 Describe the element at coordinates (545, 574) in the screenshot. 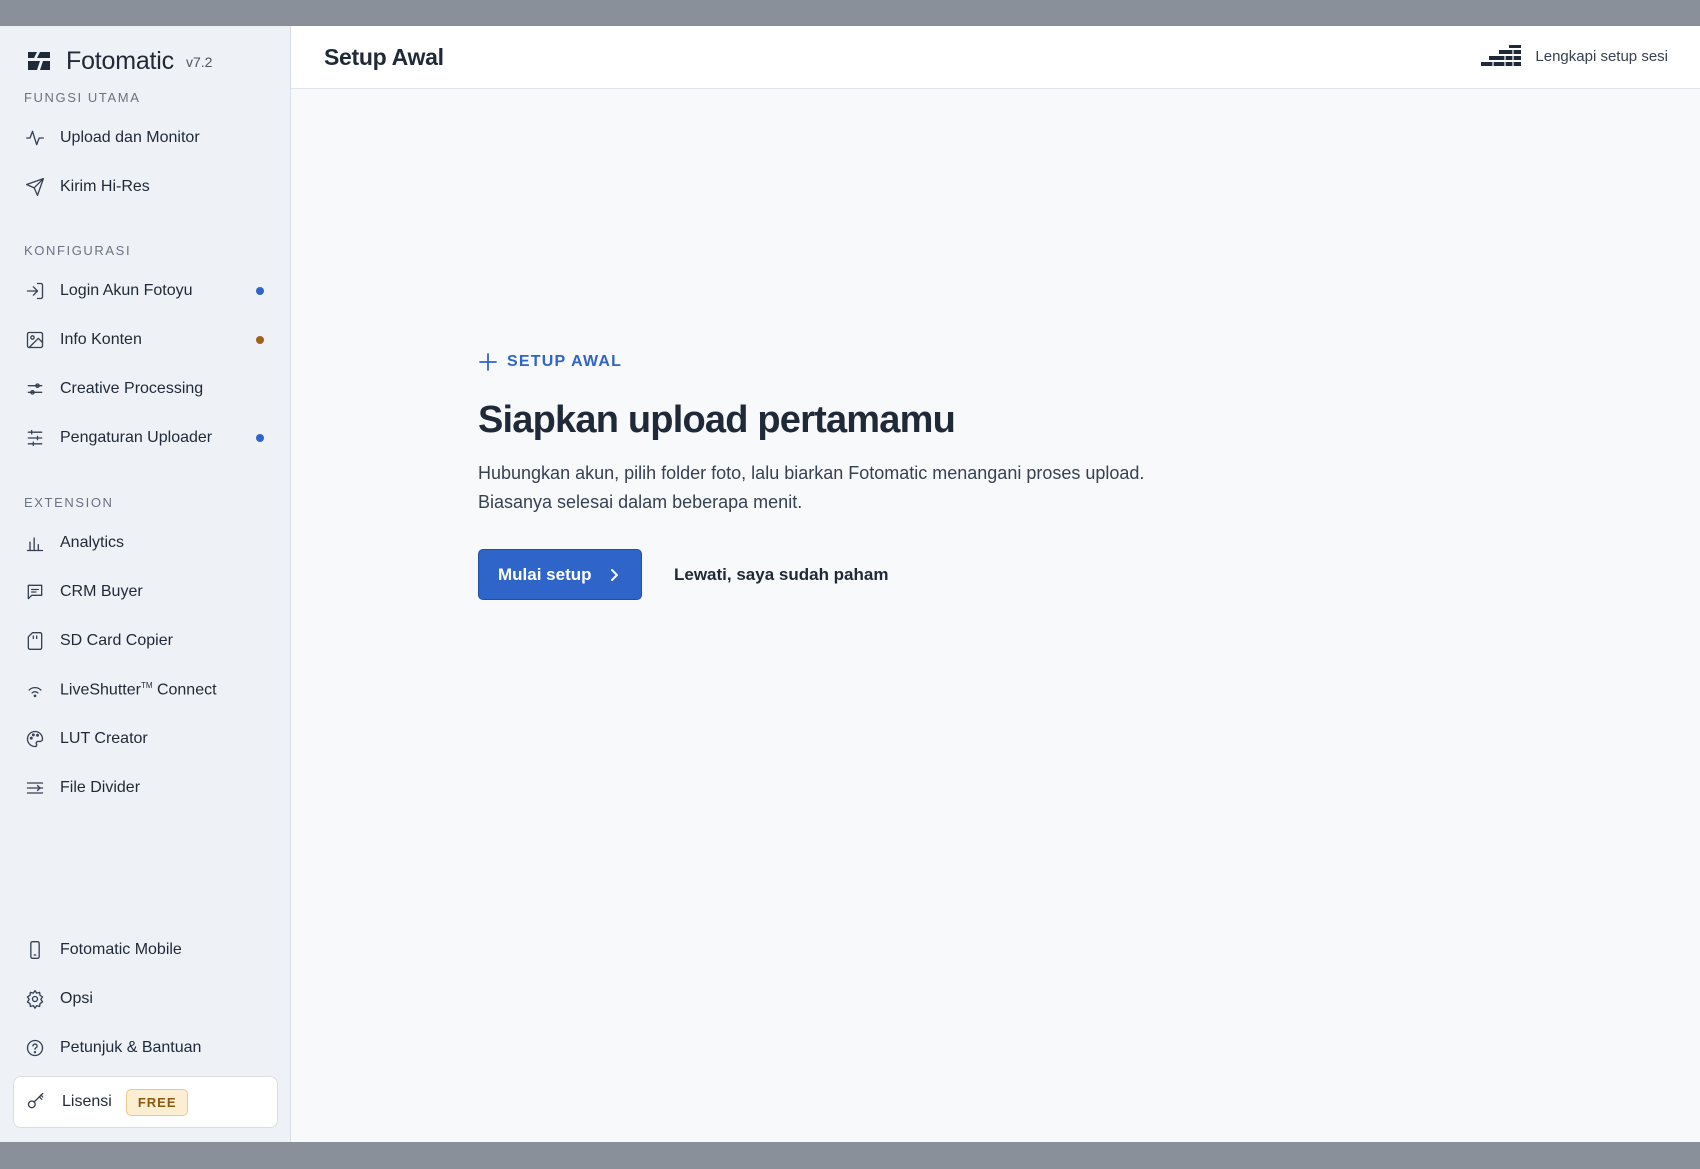

I see `start-setup-label: Mulai setup` at that location.